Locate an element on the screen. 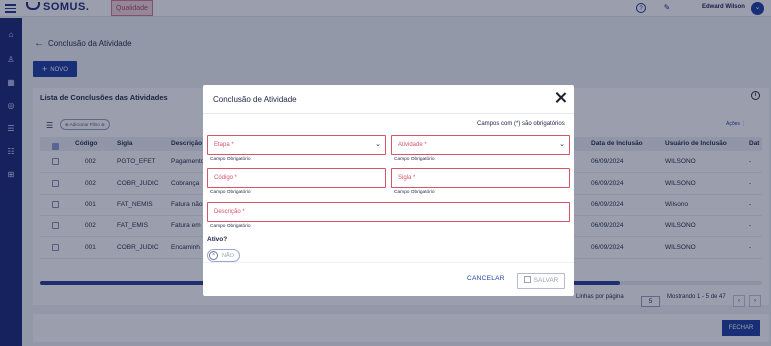 The image size is (771, 346). close-icon is located at coordinates (560, 97).